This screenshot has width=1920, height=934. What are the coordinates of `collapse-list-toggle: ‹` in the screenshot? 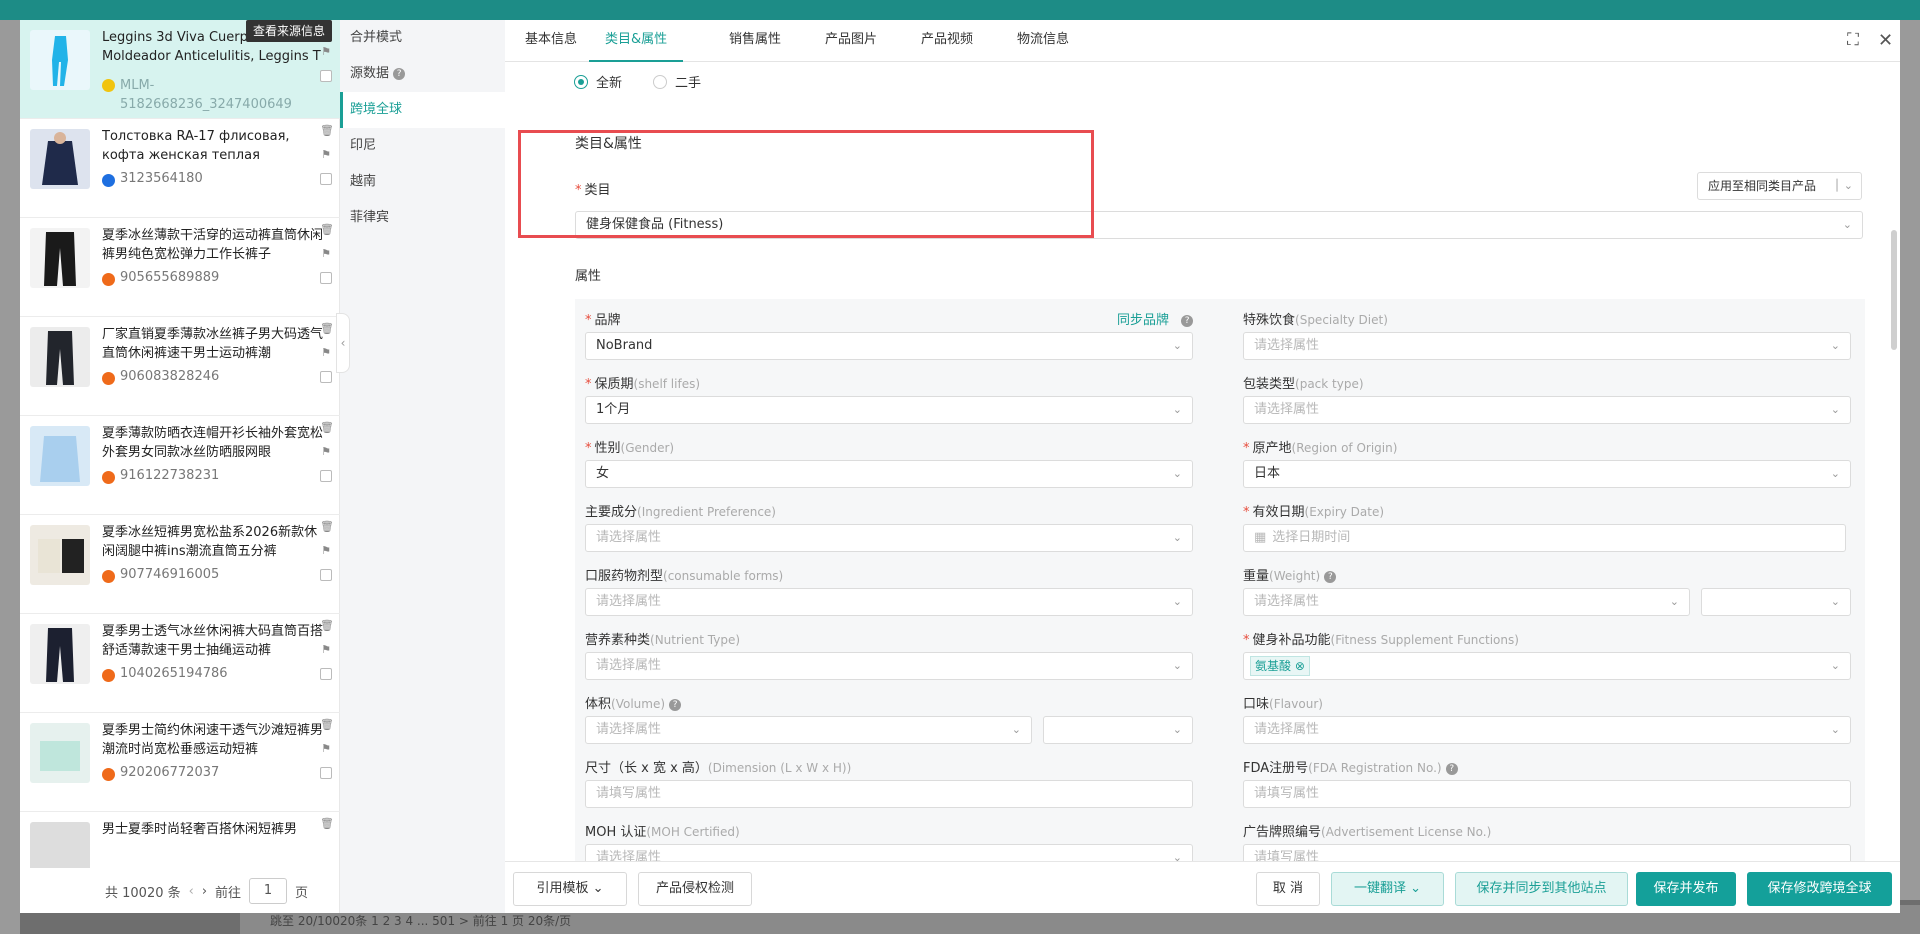 It's located at (343, 343).